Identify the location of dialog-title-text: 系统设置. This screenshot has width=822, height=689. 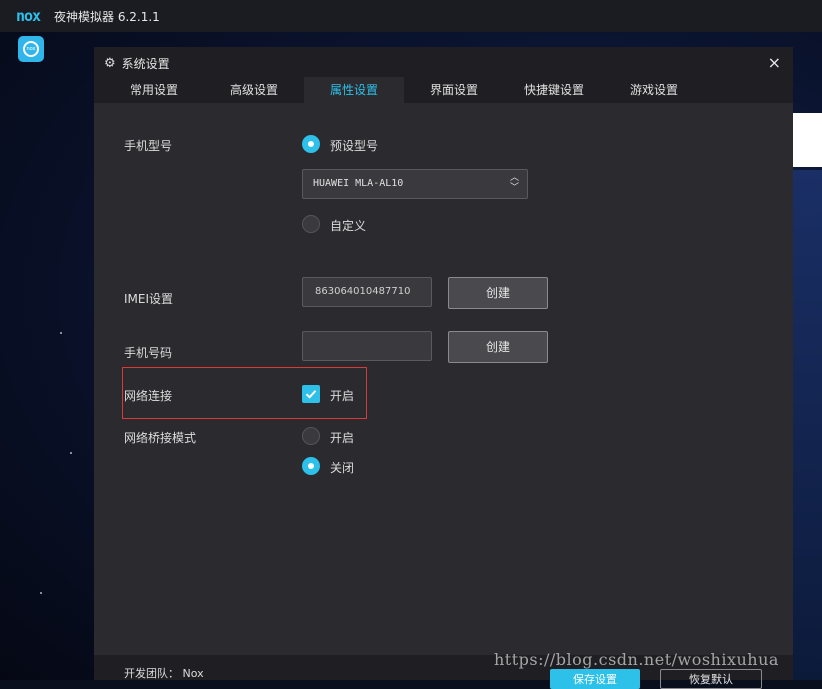
(145, 64).